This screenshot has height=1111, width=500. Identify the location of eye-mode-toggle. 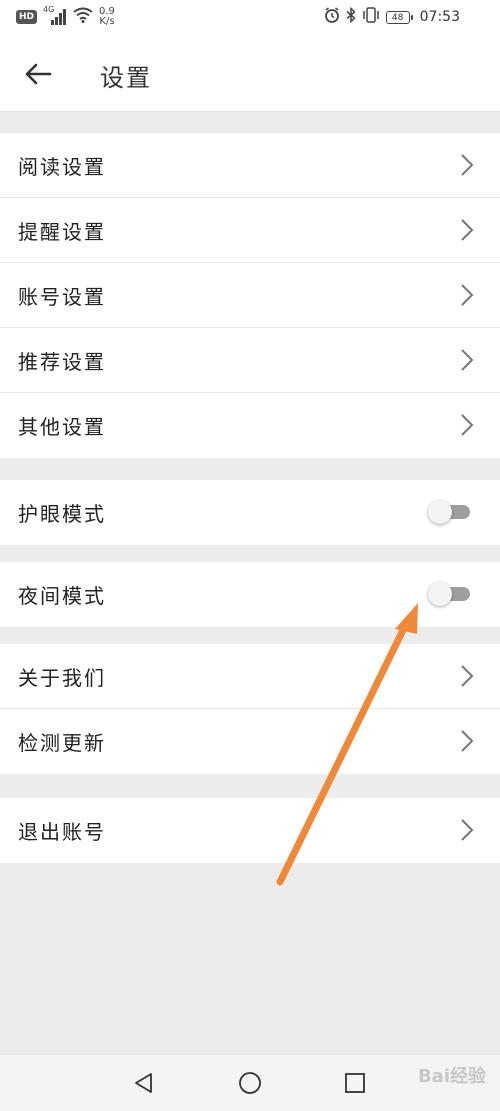
(449, 512).